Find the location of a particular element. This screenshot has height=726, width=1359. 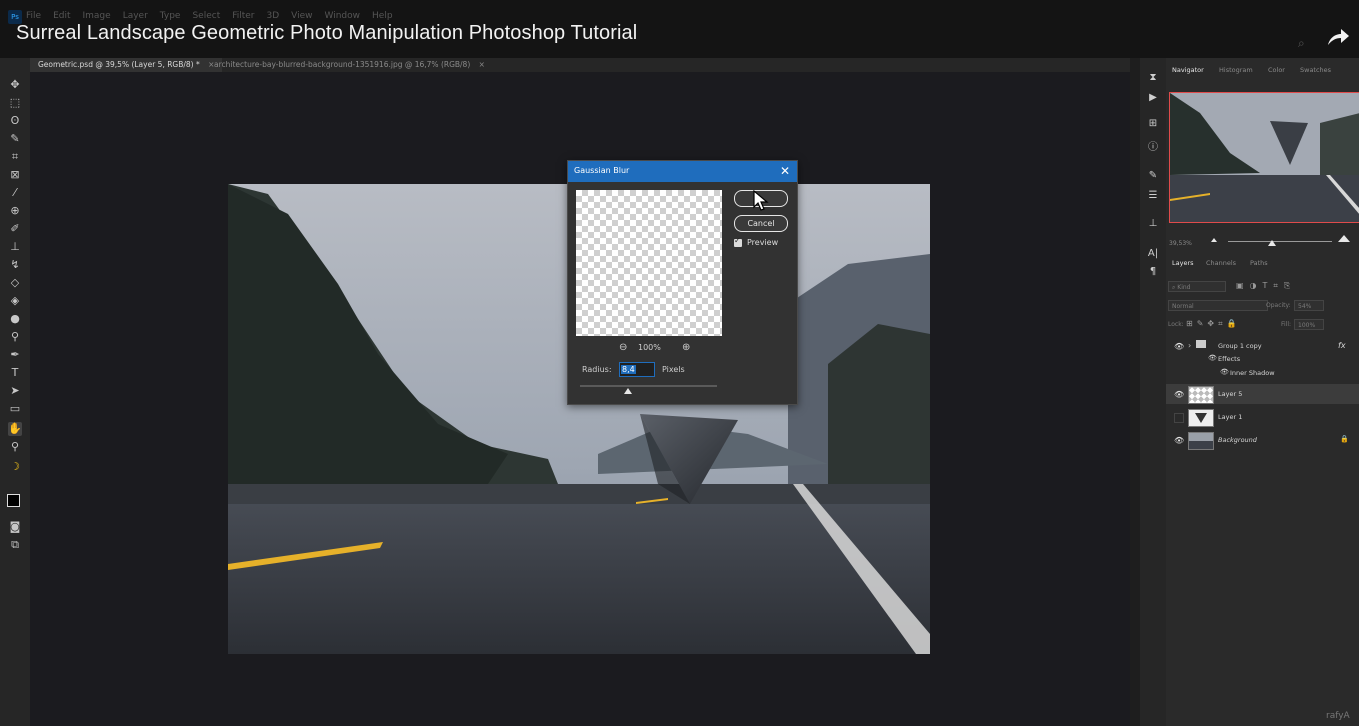

tab-navigator: Navigator is located at coordinates (1188, 70).